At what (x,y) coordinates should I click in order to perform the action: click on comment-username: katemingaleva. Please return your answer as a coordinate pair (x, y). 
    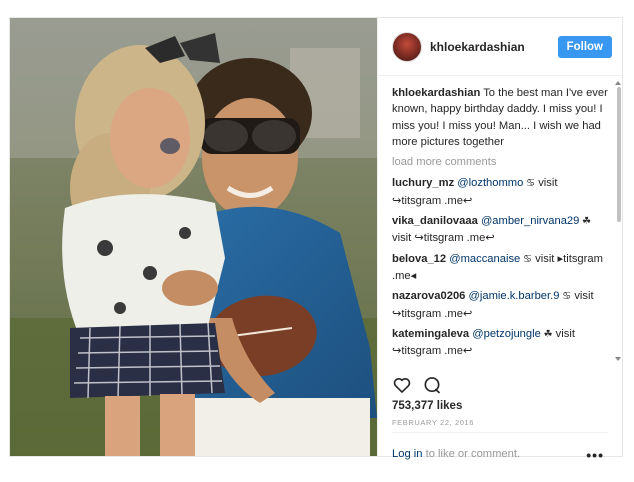
    Looking at the image, I should click on (430, 334).